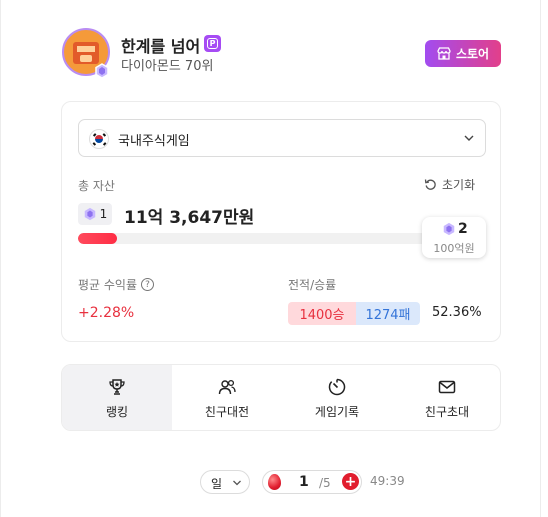 This screenshot has width=548, height=517. What do you see at coordinates (459, 185) in the screenshot?
I see `reset-label: 초기화` at bounding box center [459, 185].